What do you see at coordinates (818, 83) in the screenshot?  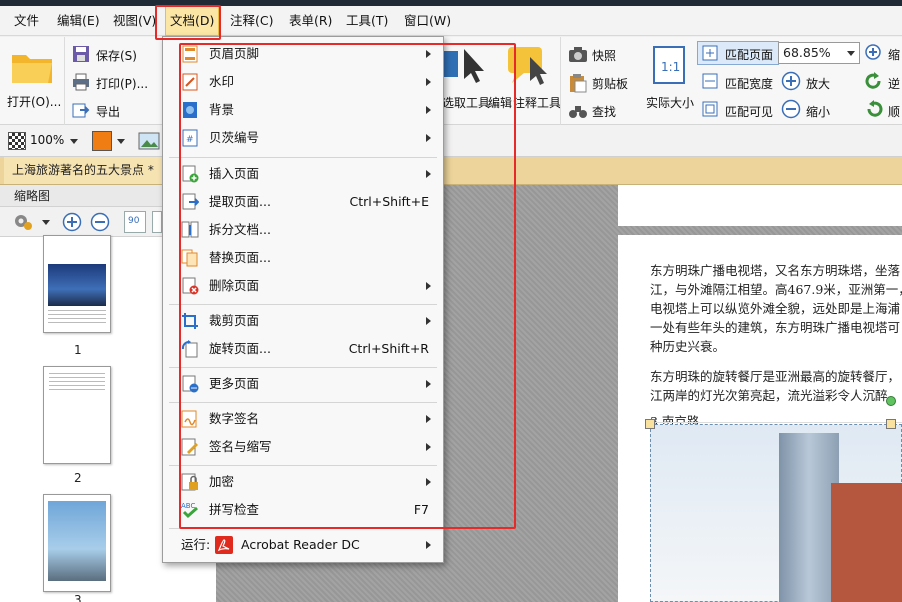 I see `zoom-in-button: 放大` at bounding box center [818, 83].